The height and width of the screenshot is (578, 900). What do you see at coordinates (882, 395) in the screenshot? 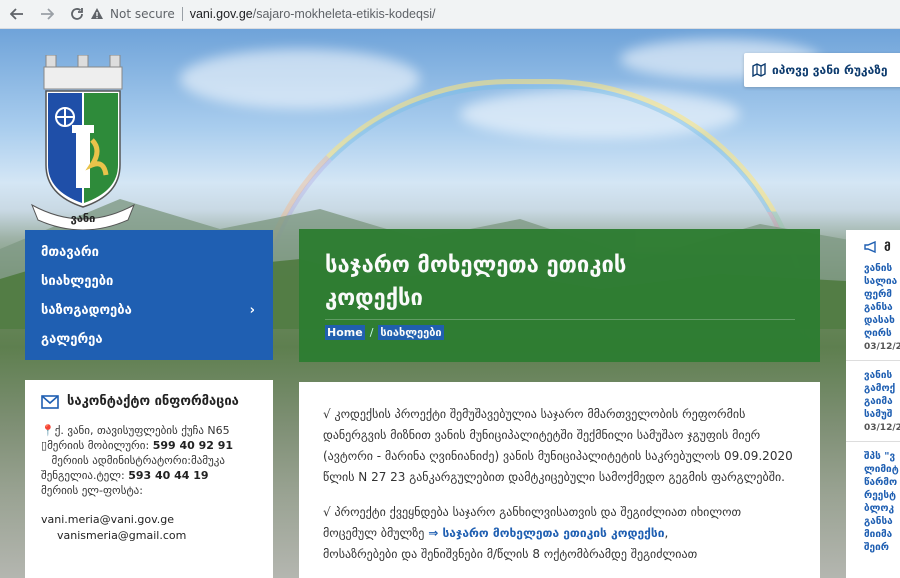
I see `news-item-title: ვანის გამოქ გაიმა სამუშ` at bounding box center [882, 395].